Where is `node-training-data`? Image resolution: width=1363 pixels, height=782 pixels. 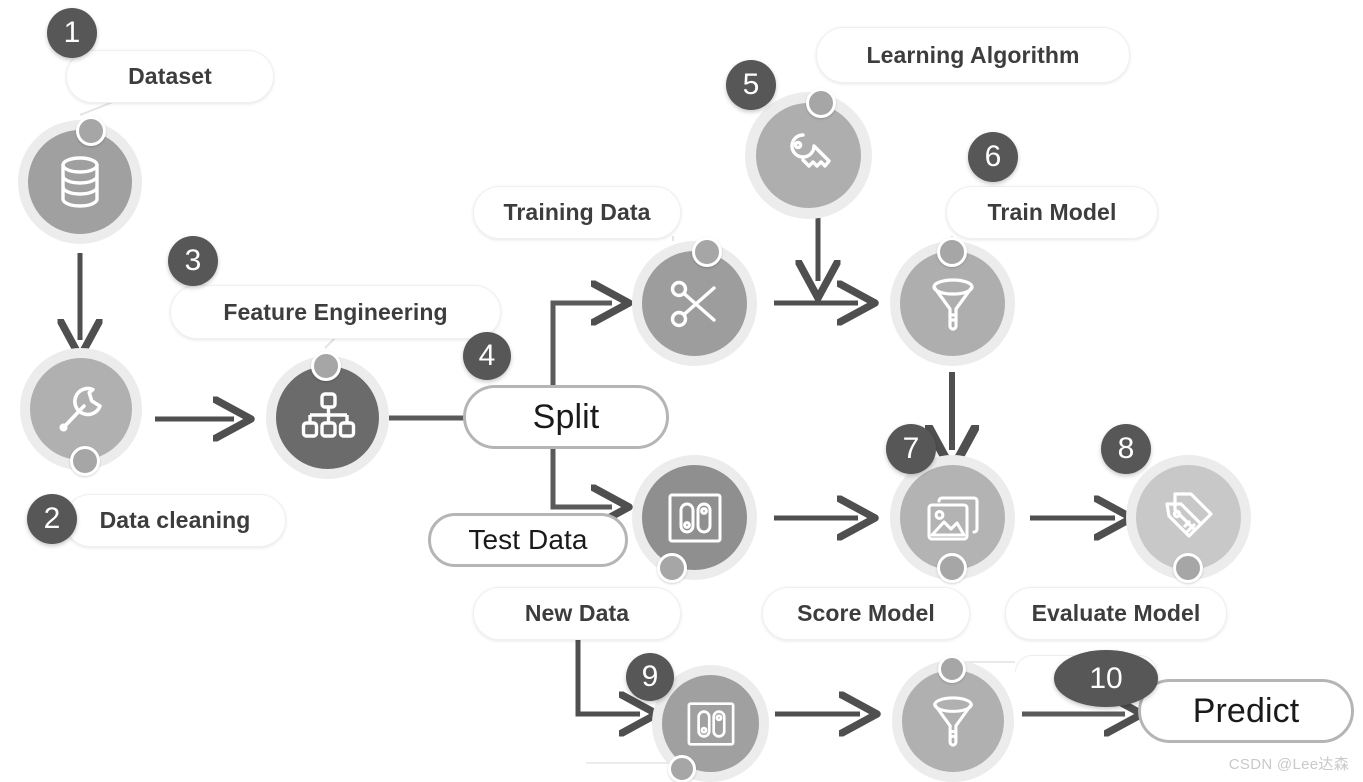 node-training-data is located at coordinates (694, 301).